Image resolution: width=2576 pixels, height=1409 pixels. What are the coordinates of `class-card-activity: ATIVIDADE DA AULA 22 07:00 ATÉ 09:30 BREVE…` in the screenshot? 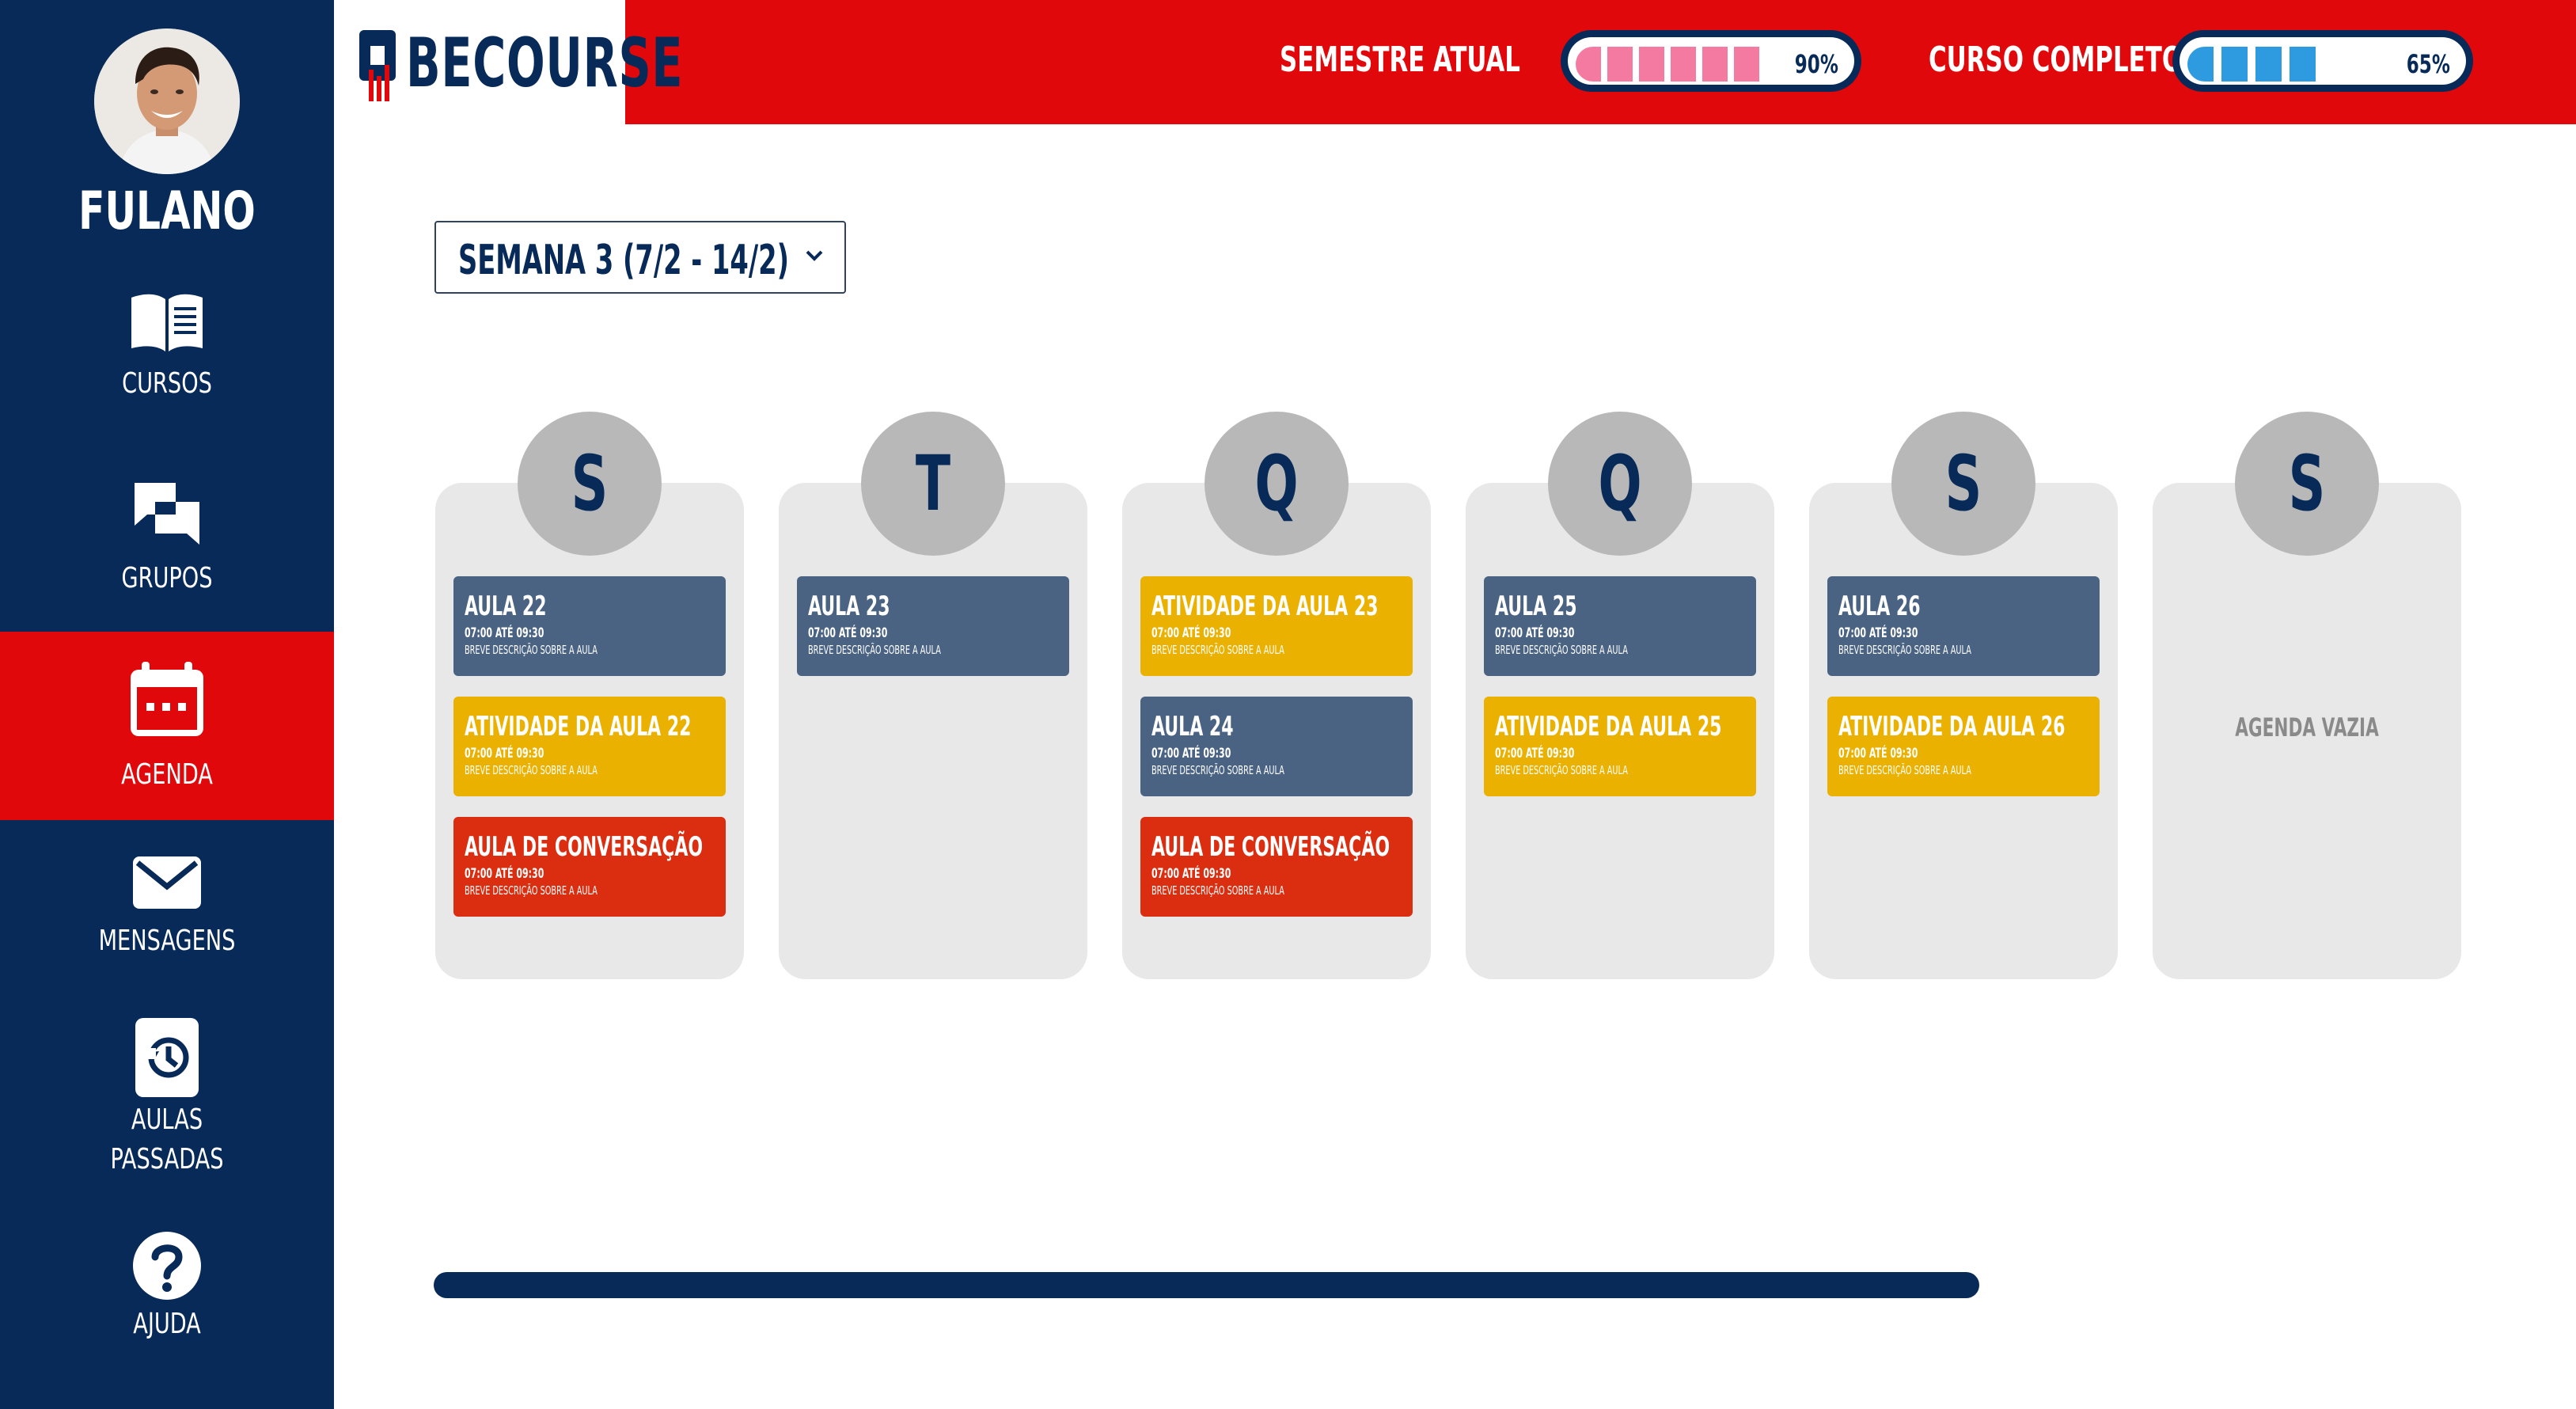 It's located at (589, 746).